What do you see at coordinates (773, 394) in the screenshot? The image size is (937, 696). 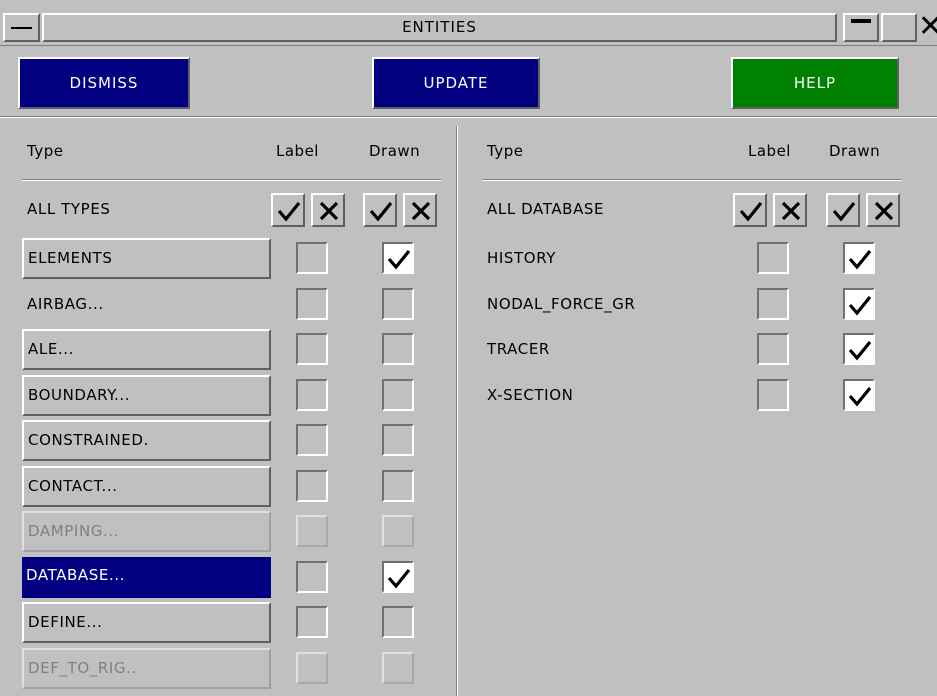 I see `label-checkbox-x-section` at bounding box center [773, 394].